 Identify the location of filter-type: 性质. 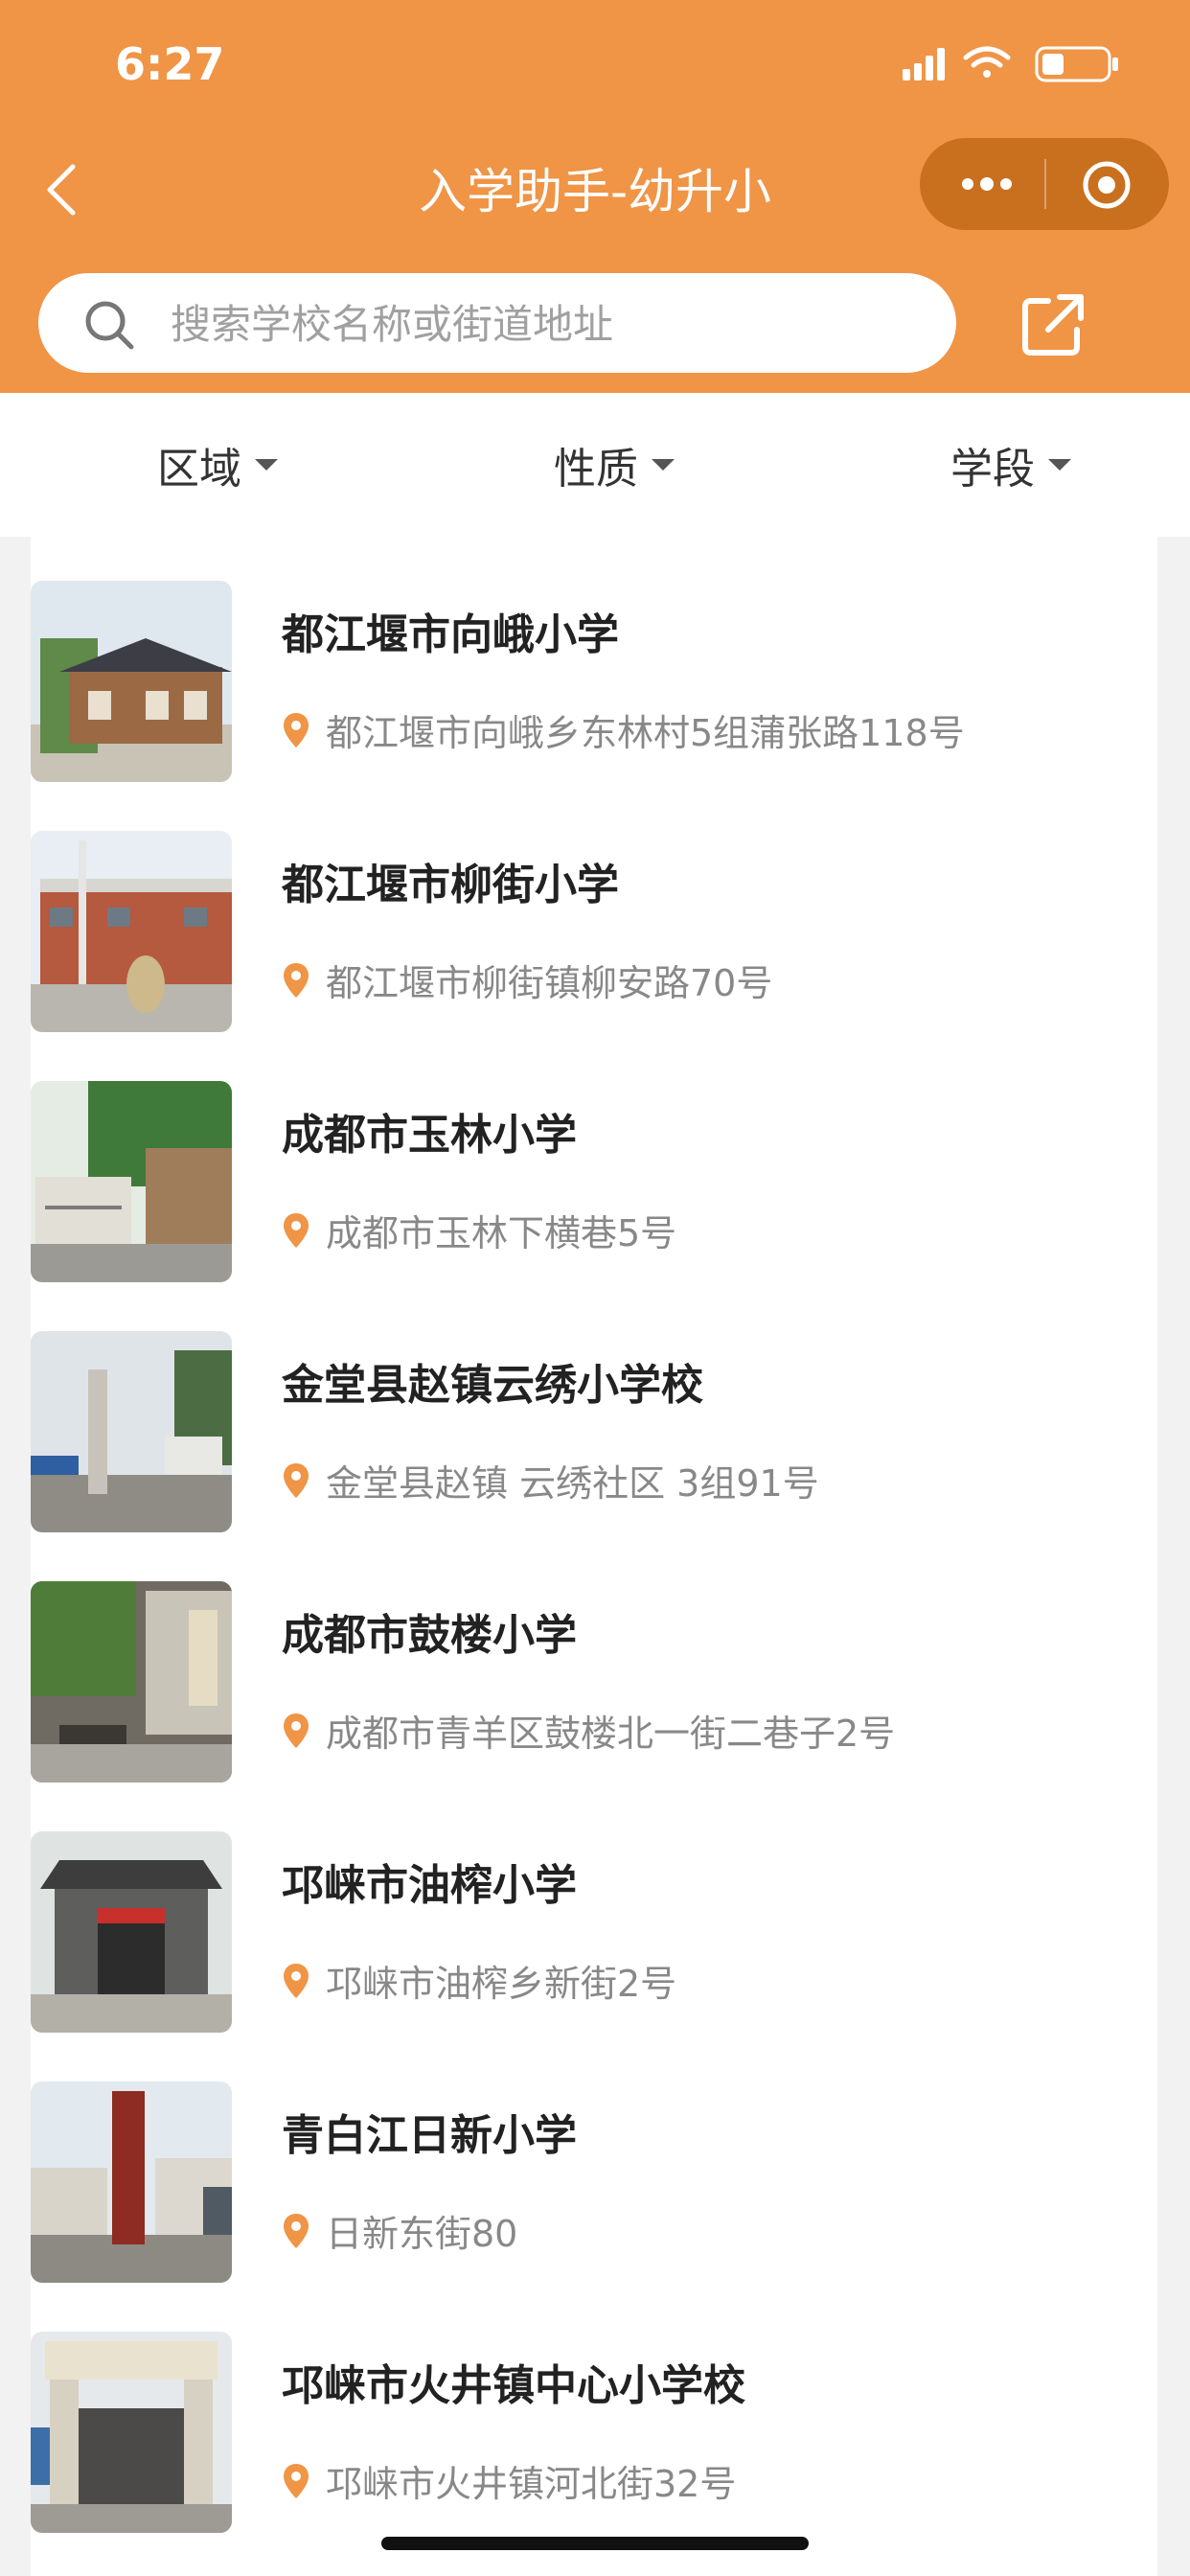
(615, 464).